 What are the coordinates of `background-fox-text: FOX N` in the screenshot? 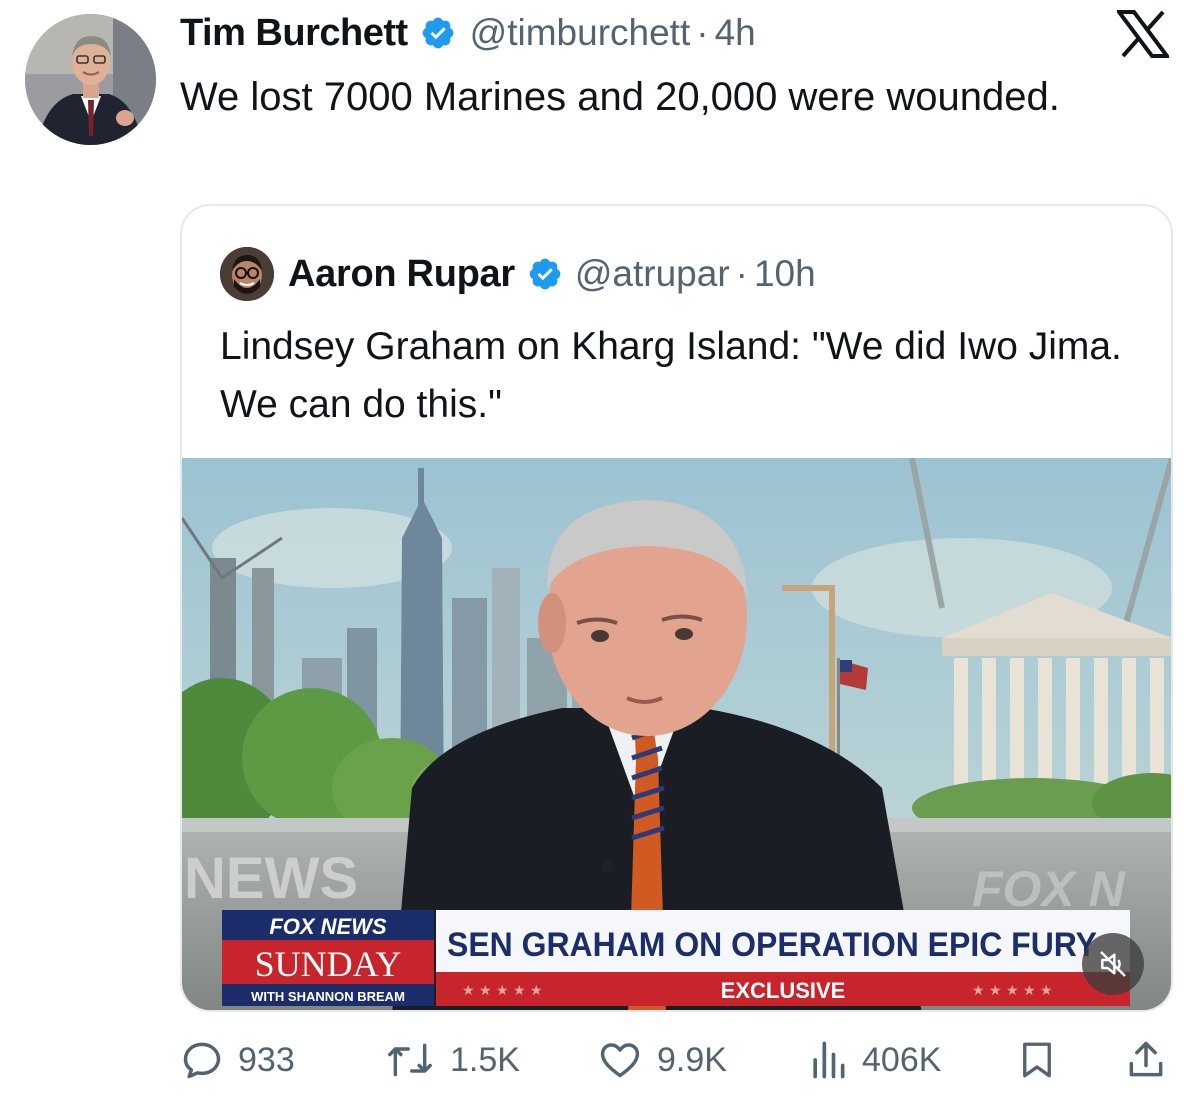 It's located at (1049, 889).